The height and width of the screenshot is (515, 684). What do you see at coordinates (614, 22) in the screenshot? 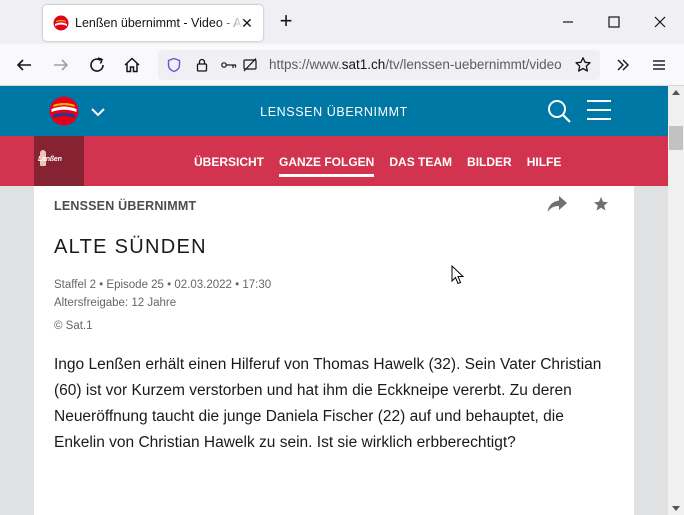
I see `window-maximize-icon` at bounding box center [614, 22].